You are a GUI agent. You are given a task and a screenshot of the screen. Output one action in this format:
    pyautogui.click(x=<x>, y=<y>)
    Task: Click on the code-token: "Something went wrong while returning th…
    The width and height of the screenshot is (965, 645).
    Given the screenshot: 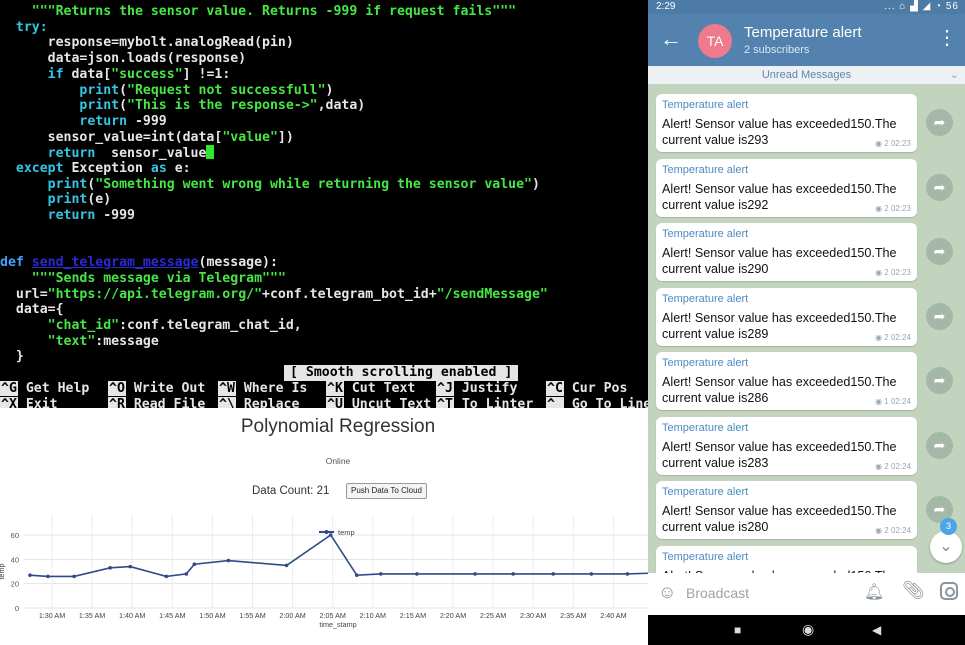 What is the action you would take?
    pyautogui.click(x=313, y=184)
    